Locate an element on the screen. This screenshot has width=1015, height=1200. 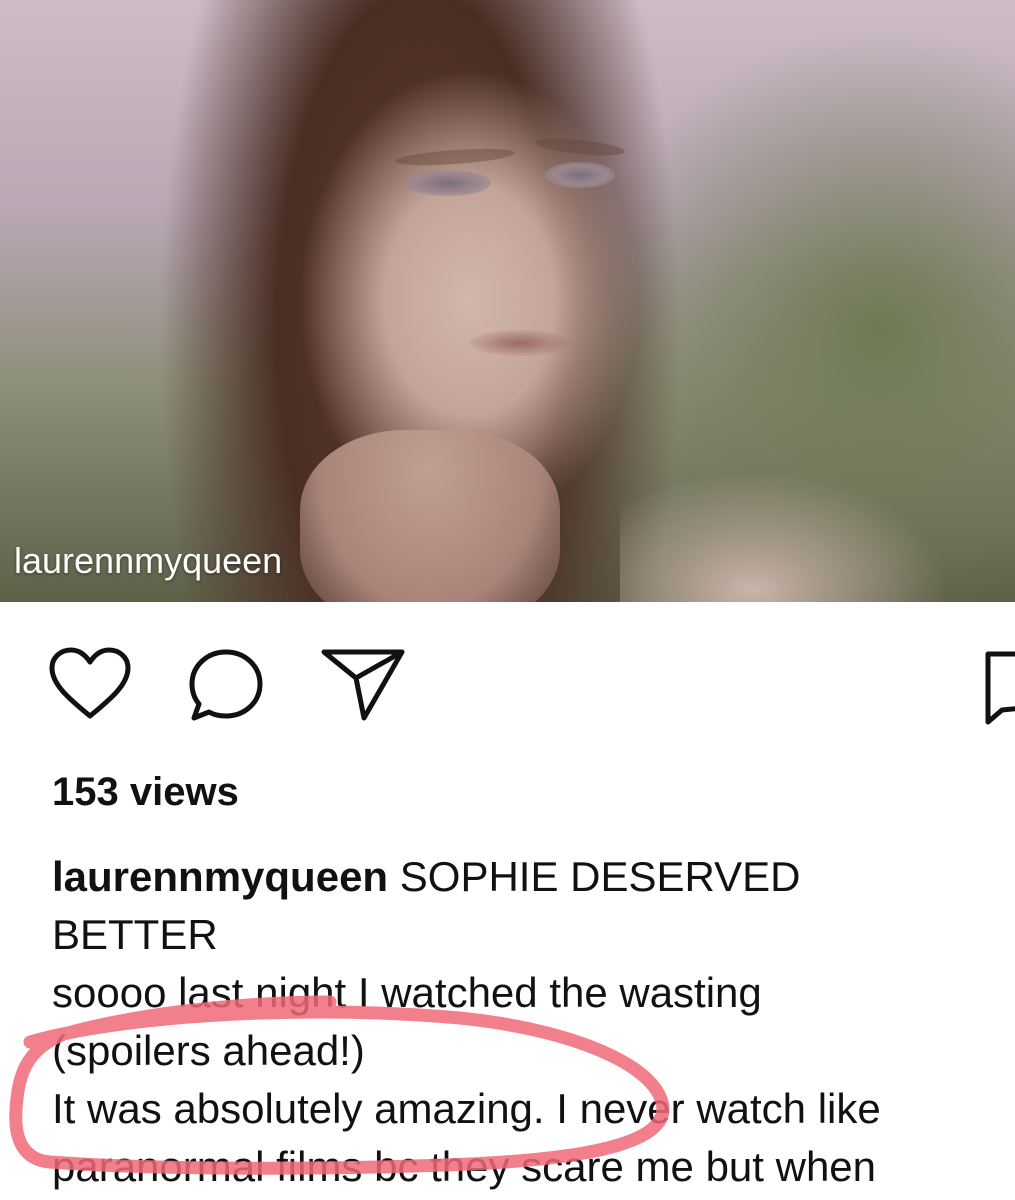
caption-line: laurennmyqueen SOPHIE DESERVED is located at coordinates (533, 877).